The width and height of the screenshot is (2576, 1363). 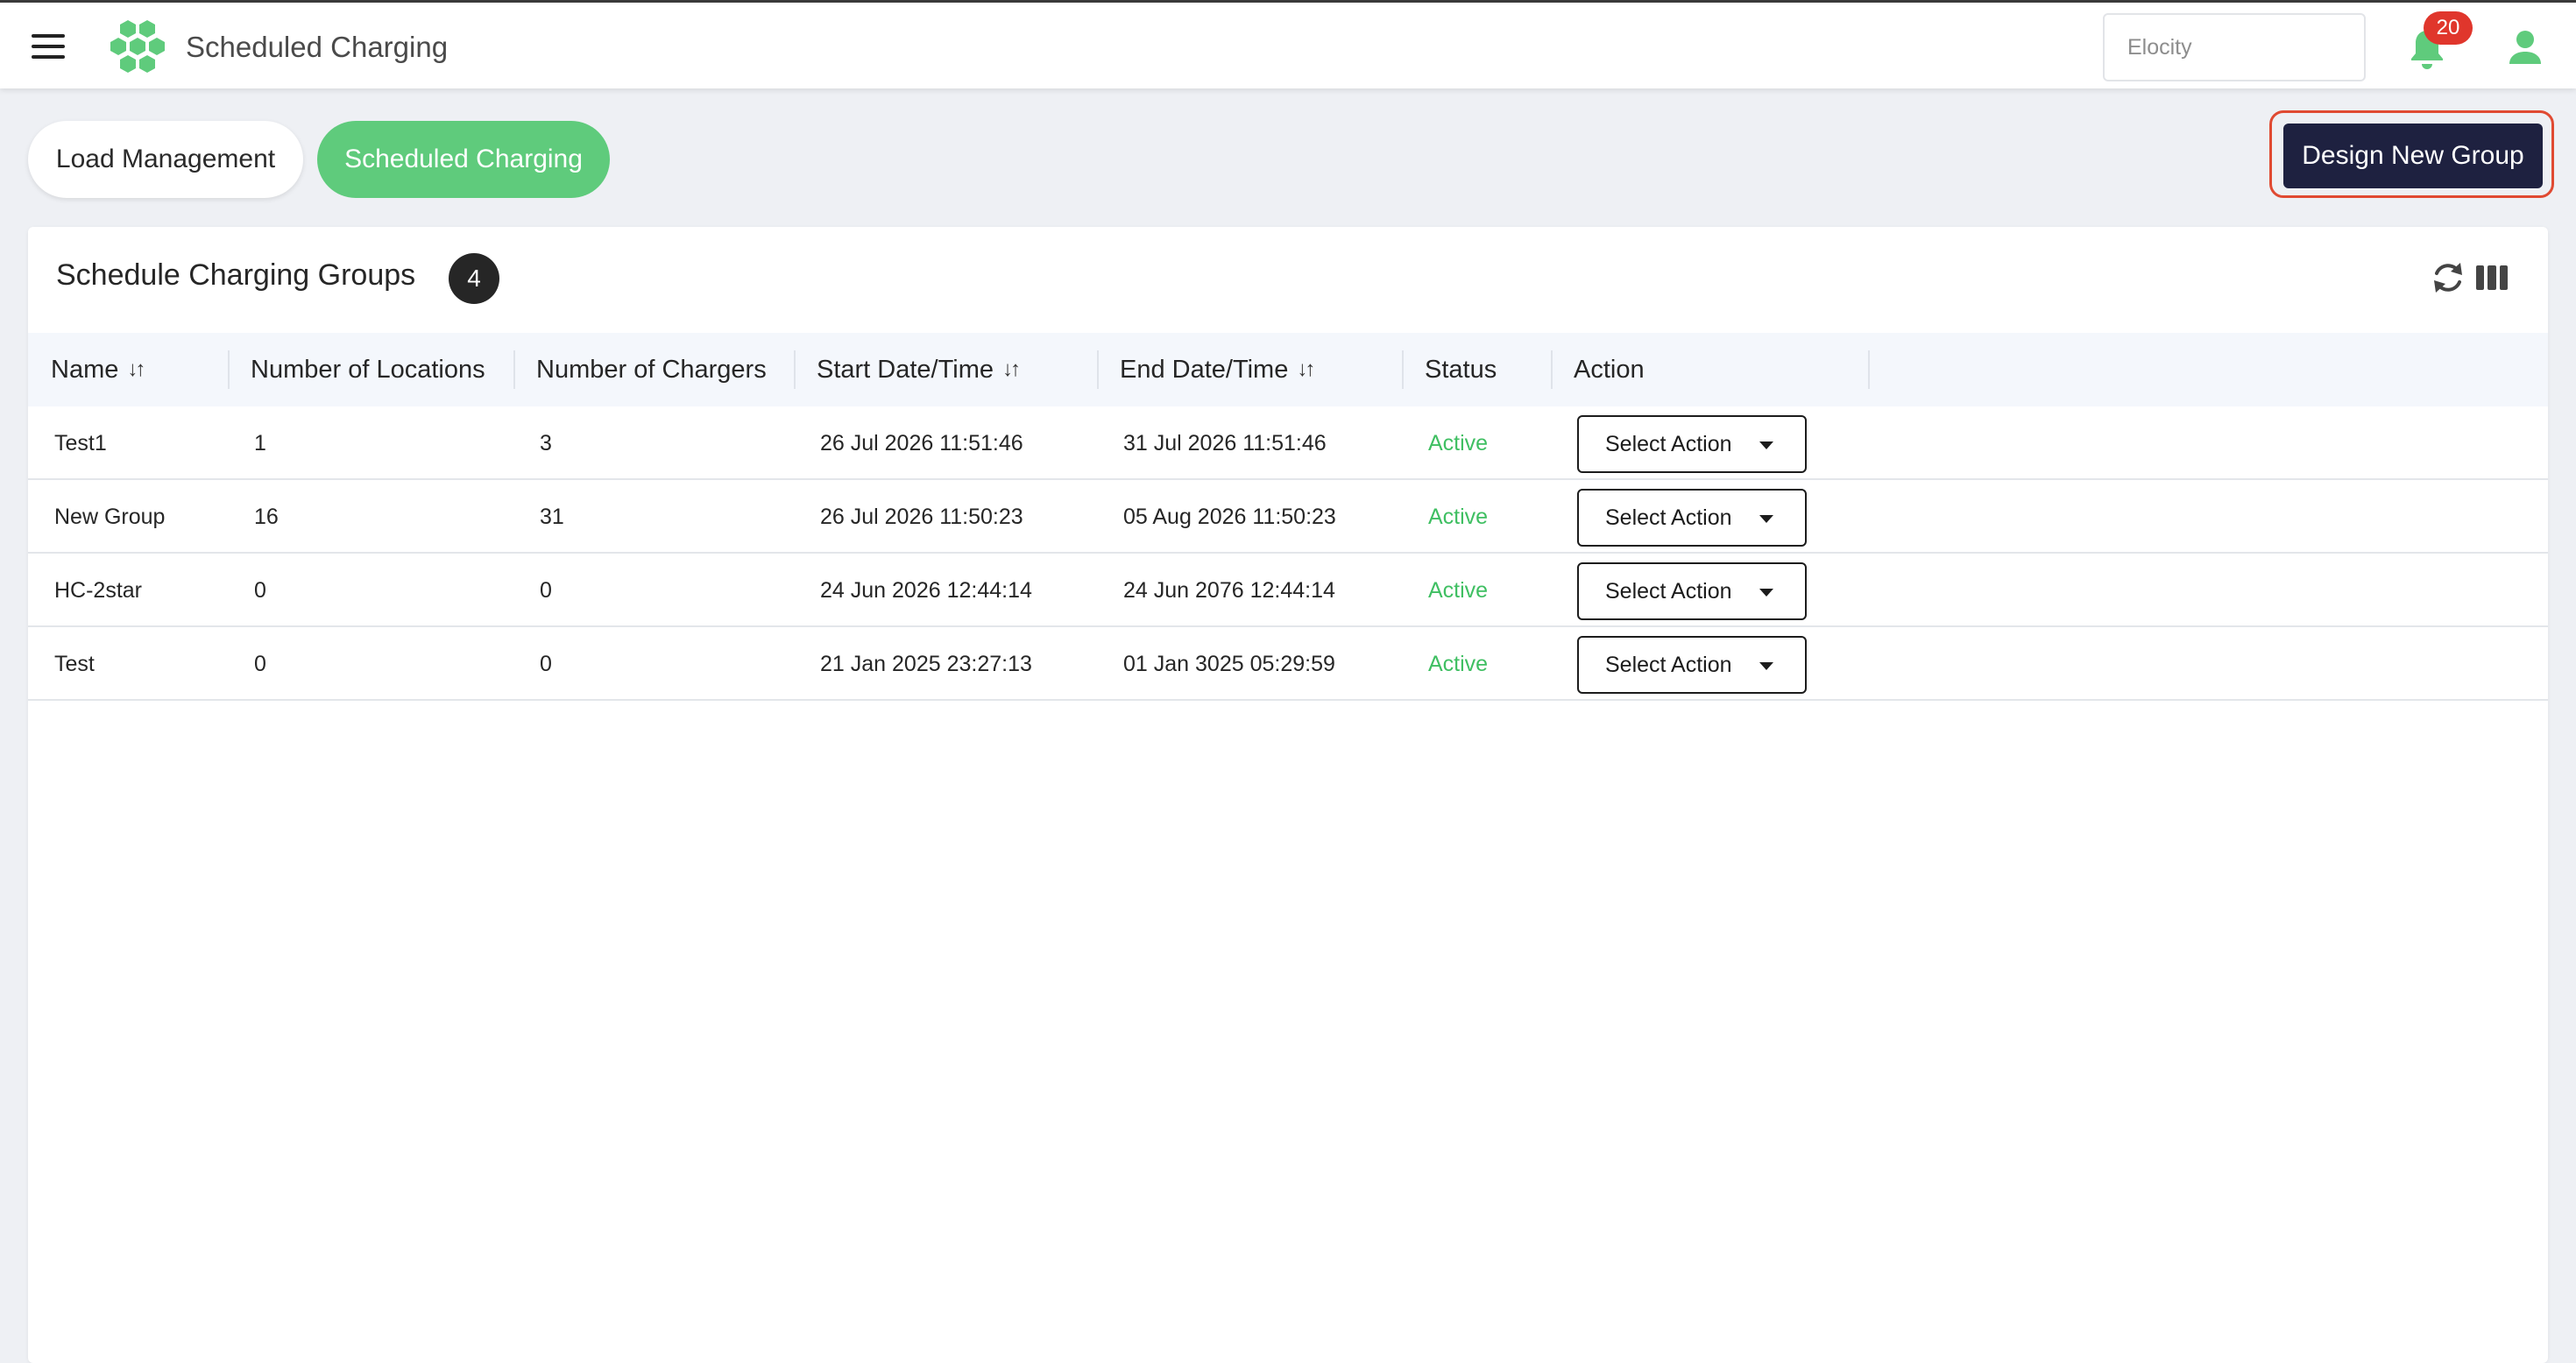 What do you see at coordinates (1204, 369) in the screenshot?
I see `column-label: End Date/Time` at bounding box center [1204, 369].